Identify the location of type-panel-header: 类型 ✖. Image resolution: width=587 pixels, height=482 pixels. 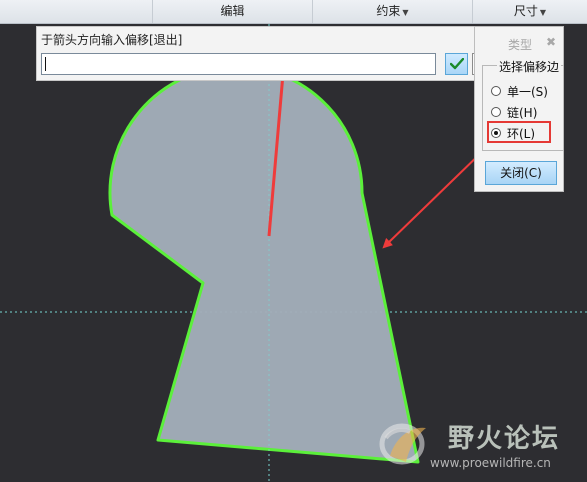
(519, 43).